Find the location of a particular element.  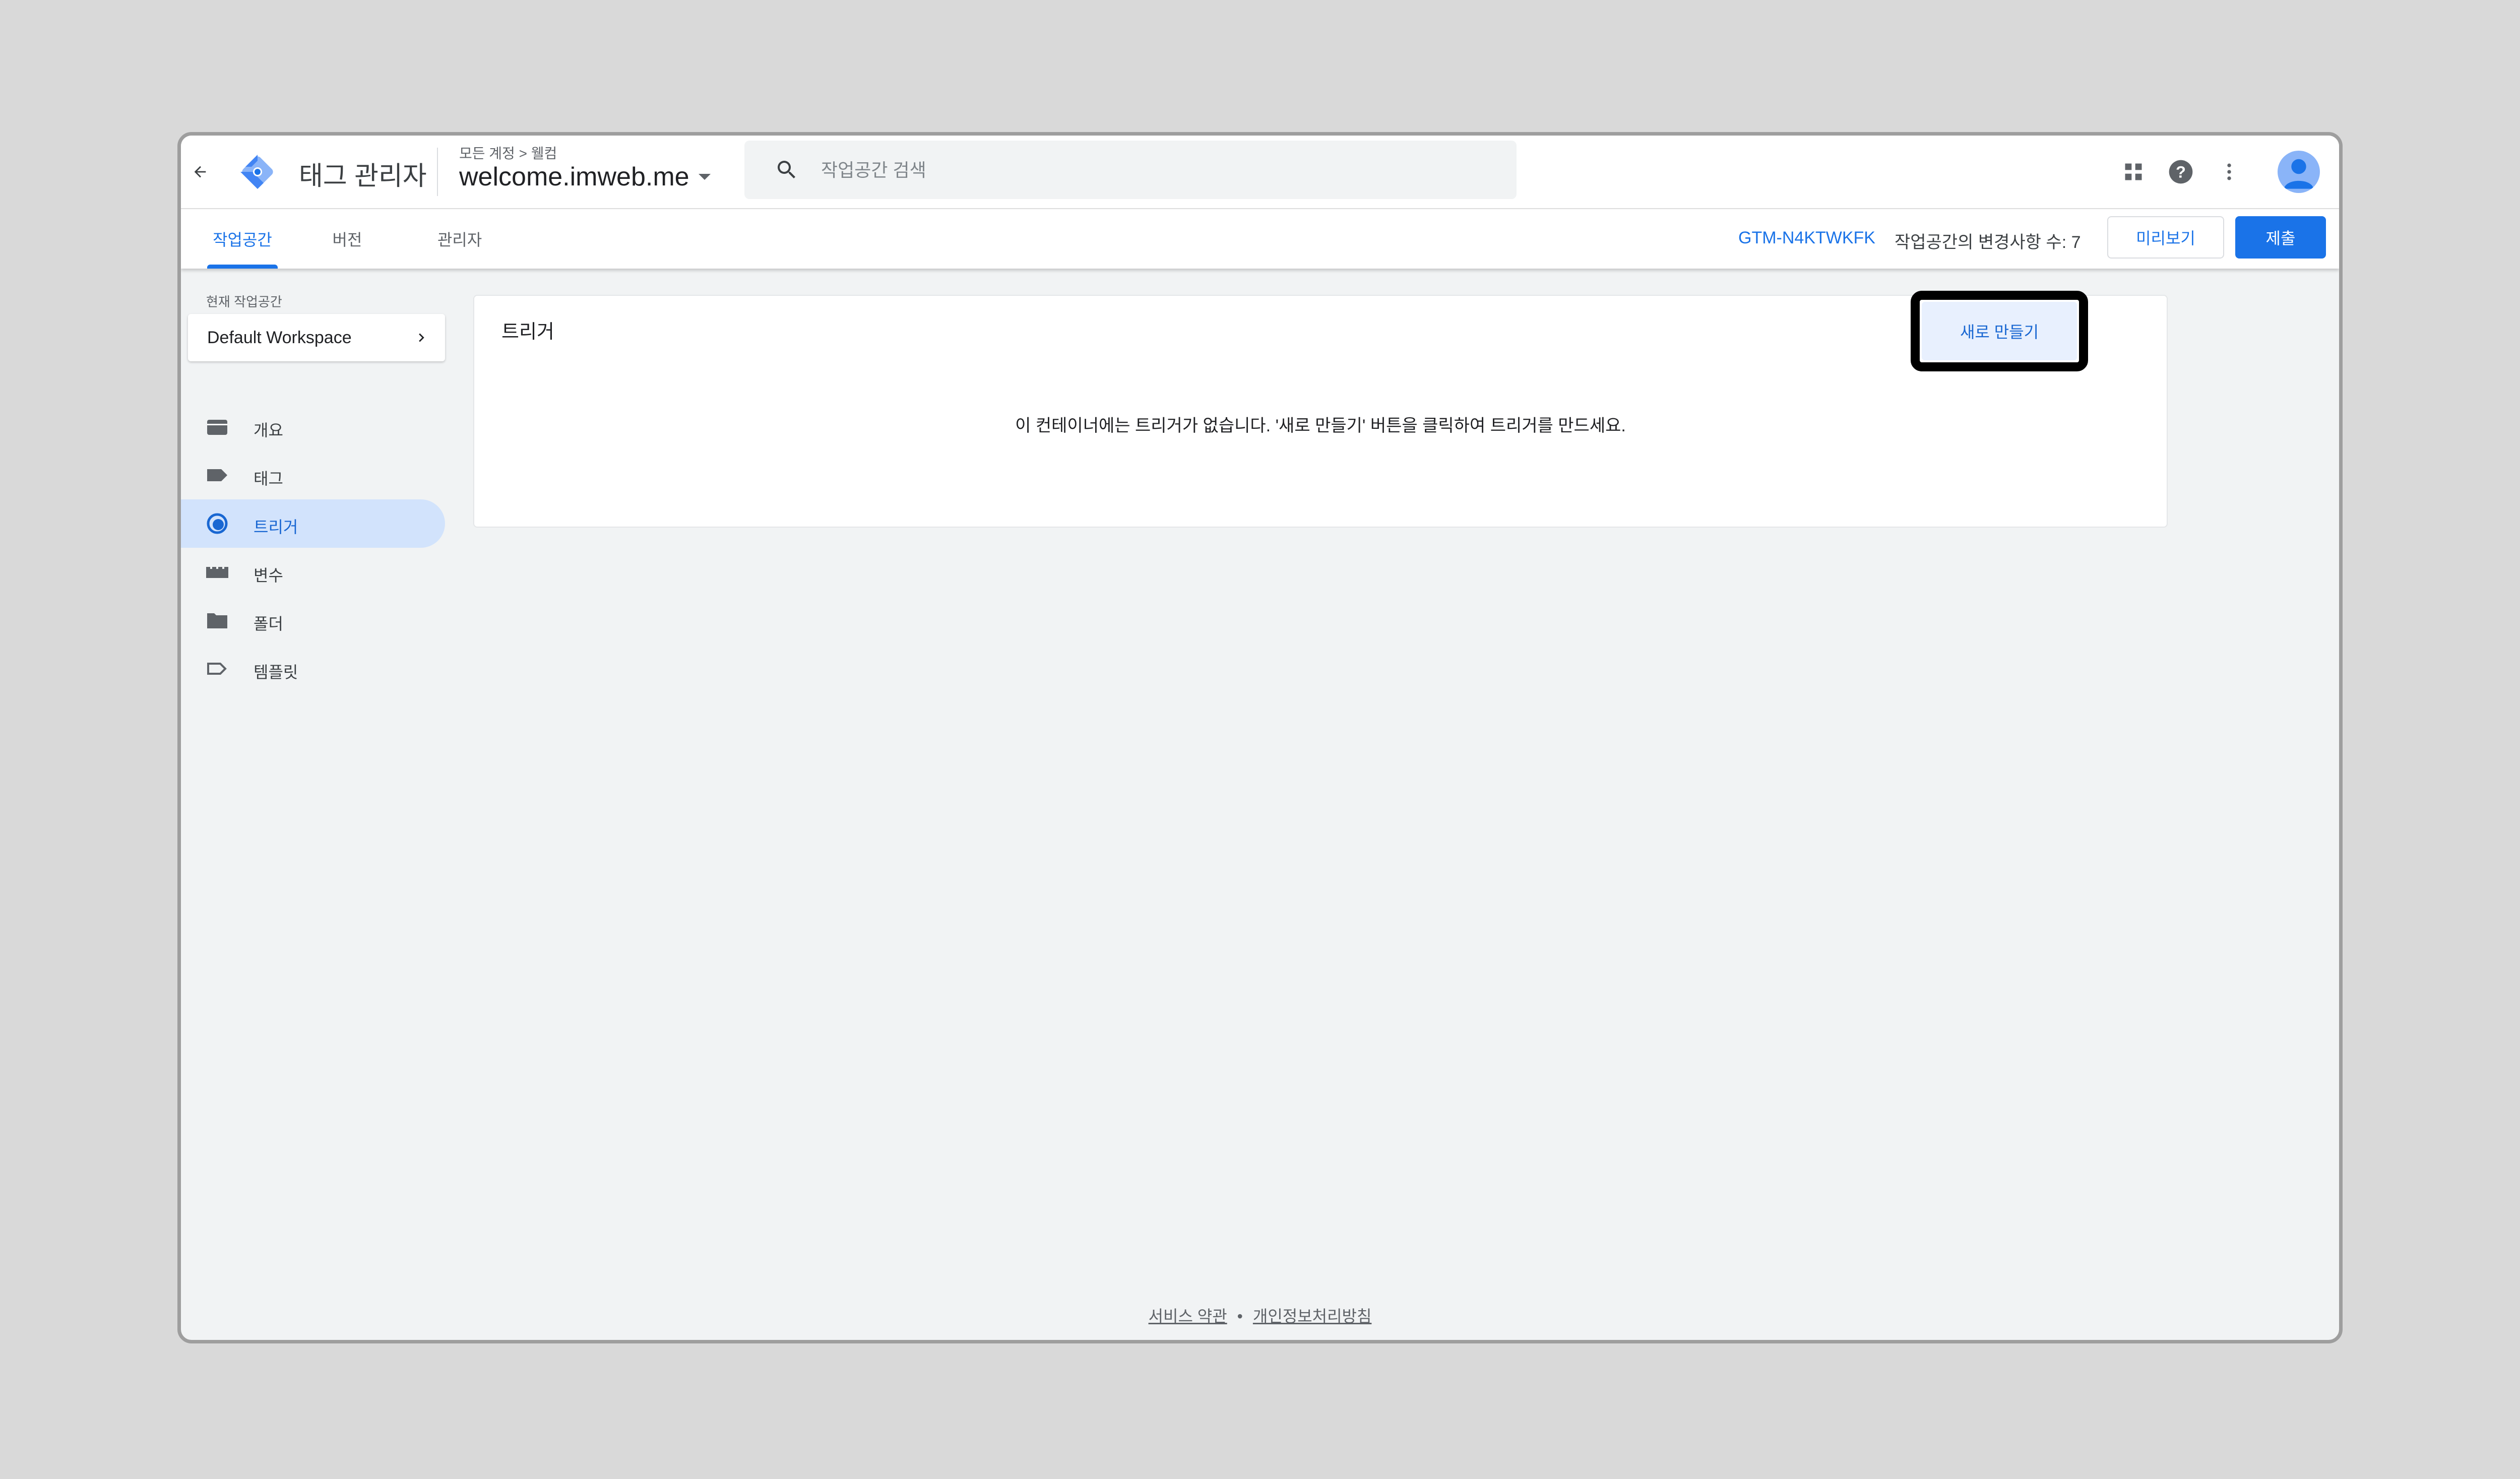

apps-grid-icon is located at coordinates (2133, 171).